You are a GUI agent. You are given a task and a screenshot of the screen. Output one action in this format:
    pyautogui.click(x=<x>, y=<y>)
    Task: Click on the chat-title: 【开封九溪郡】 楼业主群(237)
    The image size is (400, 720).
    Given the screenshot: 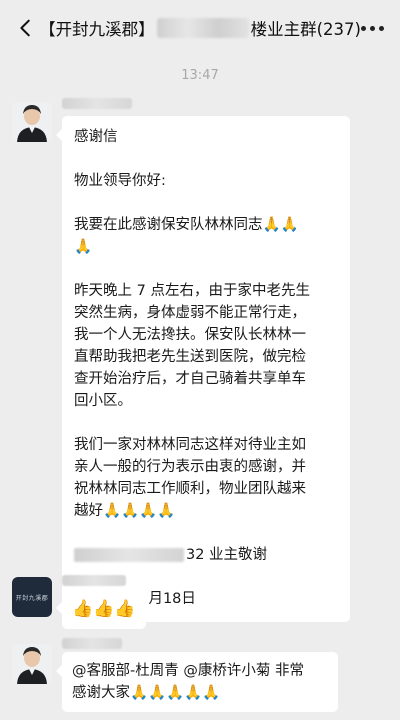 What is the action you would take?
    pyautogui.click(x=200, y=28)
    